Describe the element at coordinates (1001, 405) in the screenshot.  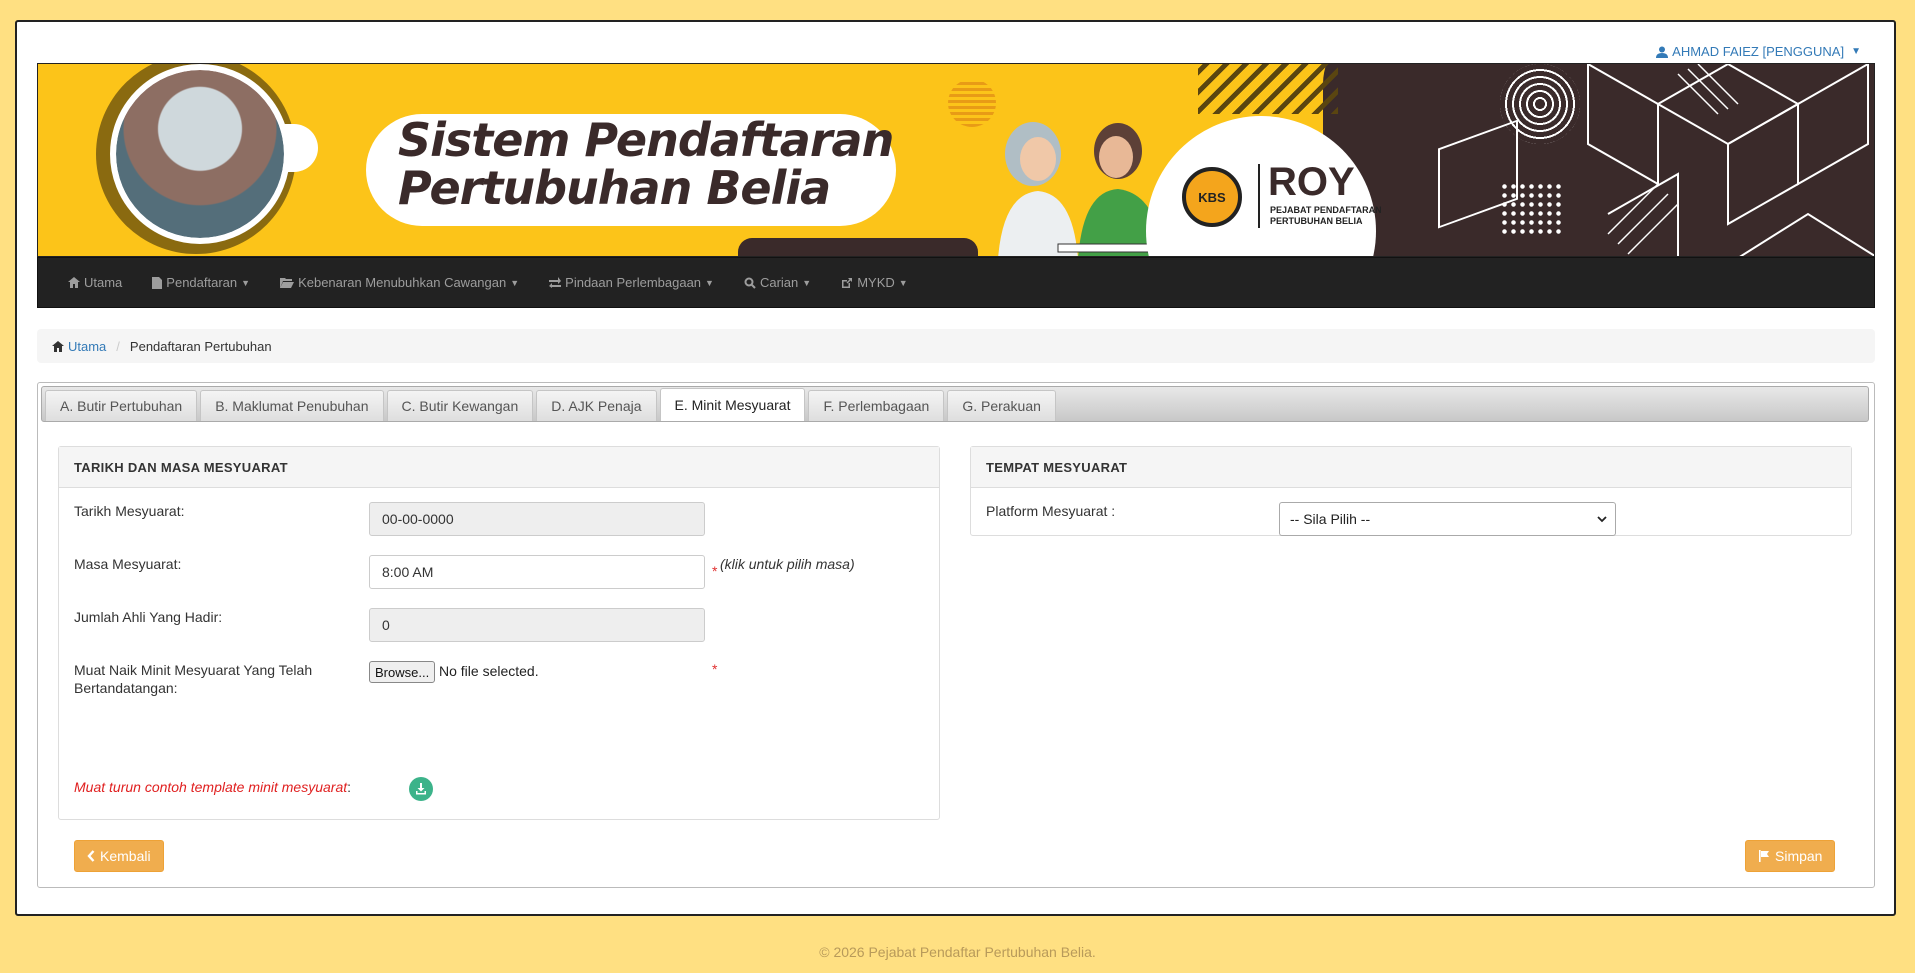
I see `tab-perakuan: G. Perakuan` at that location.